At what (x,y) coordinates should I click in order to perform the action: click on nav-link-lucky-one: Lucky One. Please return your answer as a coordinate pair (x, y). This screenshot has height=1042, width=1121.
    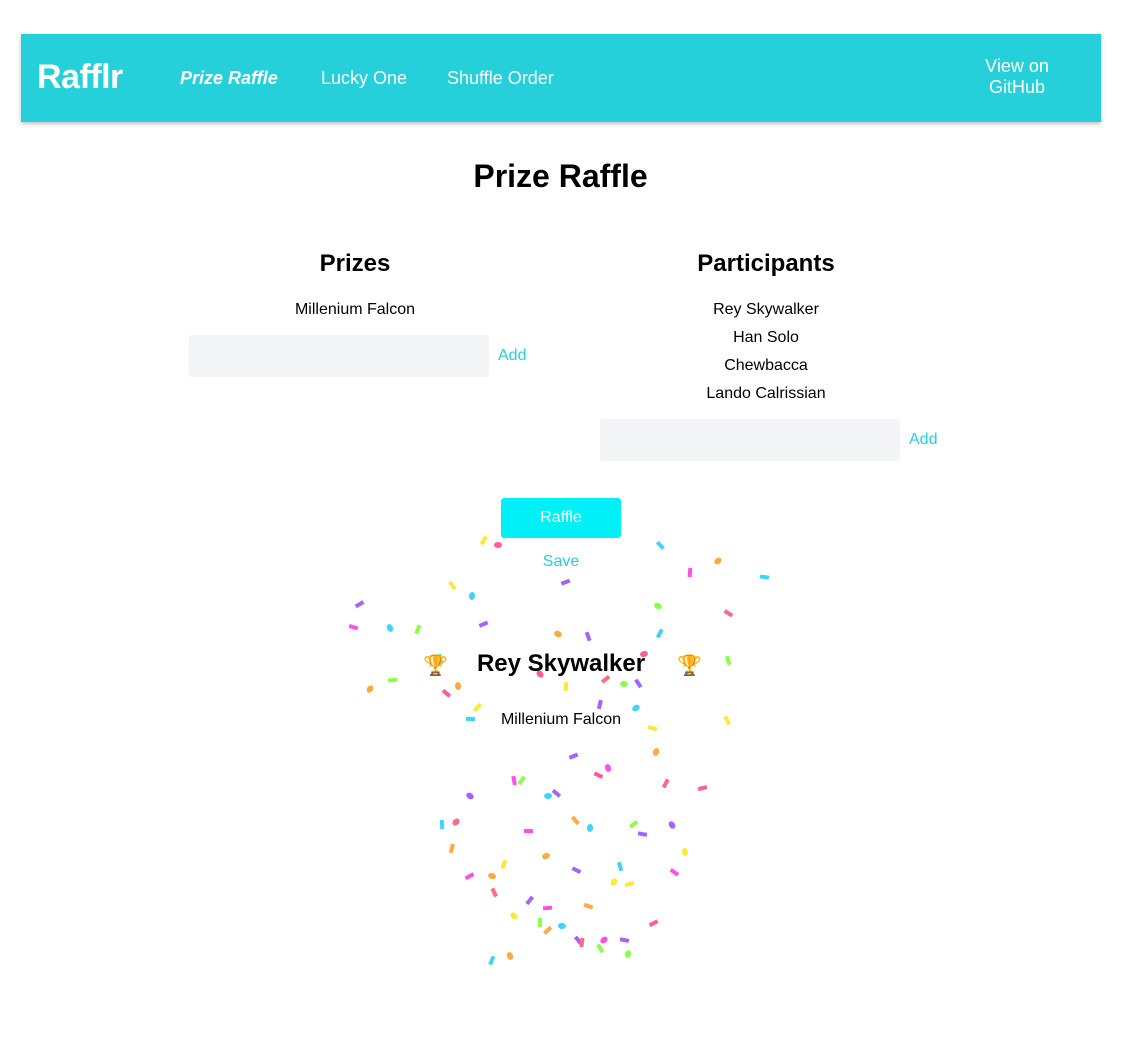
    Looking at the image, I should click on (364, 78).